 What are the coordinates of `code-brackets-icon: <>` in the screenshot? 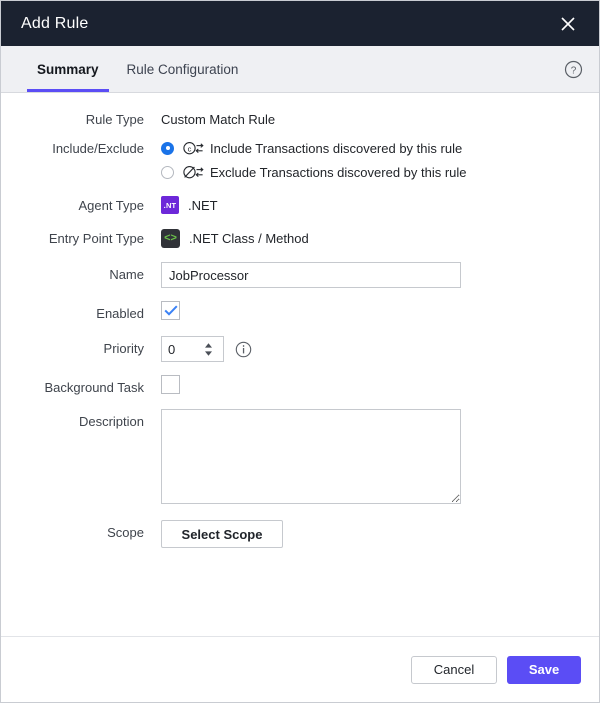 It's located at (170, 238).